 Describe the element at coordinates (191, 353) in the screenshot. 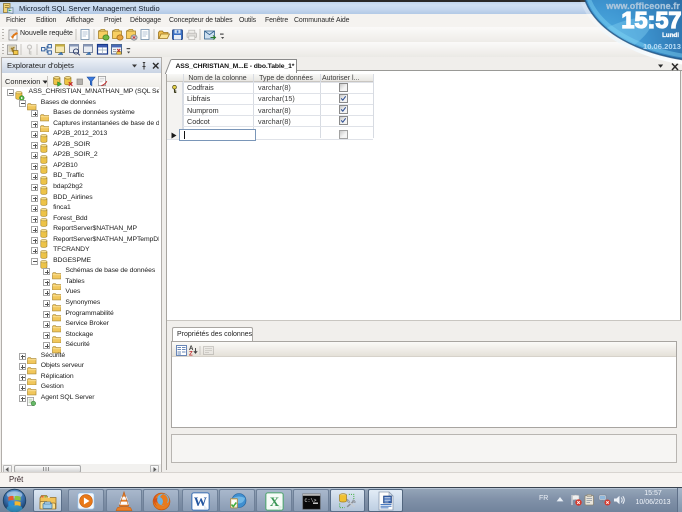

I see `svg-text: Z` at that location.